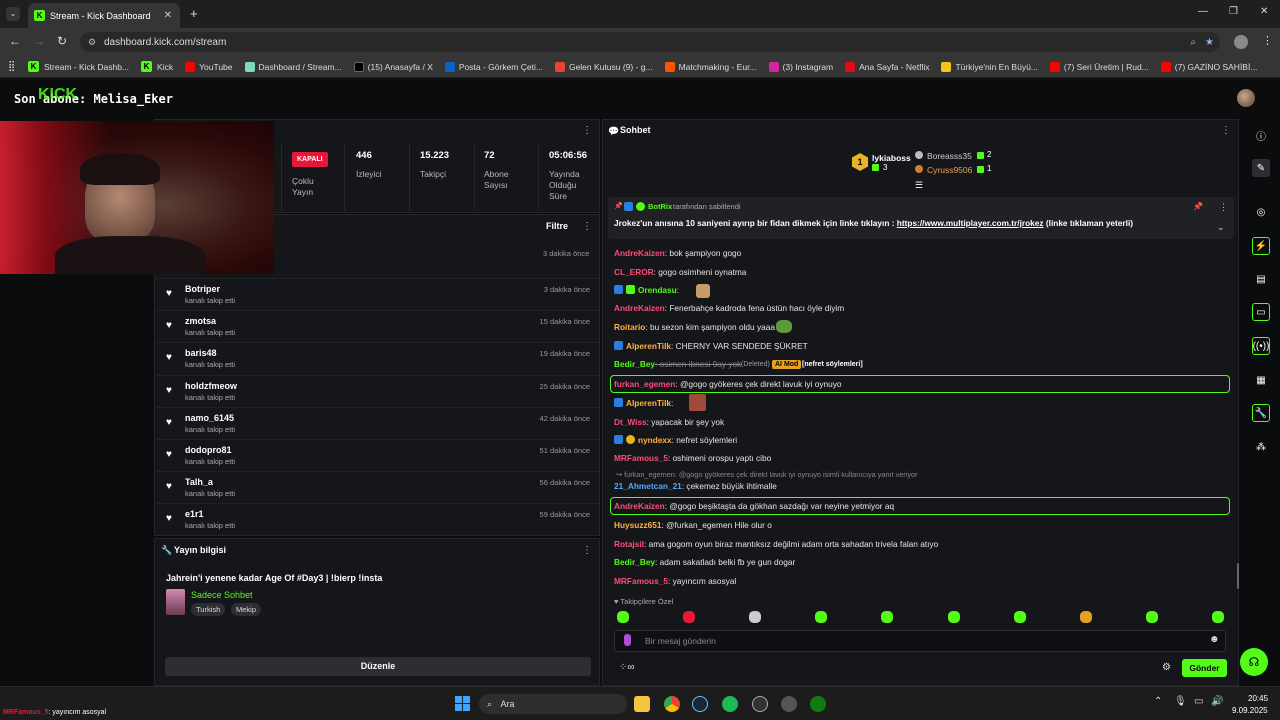 The height and width of the screenshot is (720, 1280). What do you see at coordinates (11, 66) in the screenshot?
I see `apps-grid-icon: ⣿` at bounding box center [11, 66].